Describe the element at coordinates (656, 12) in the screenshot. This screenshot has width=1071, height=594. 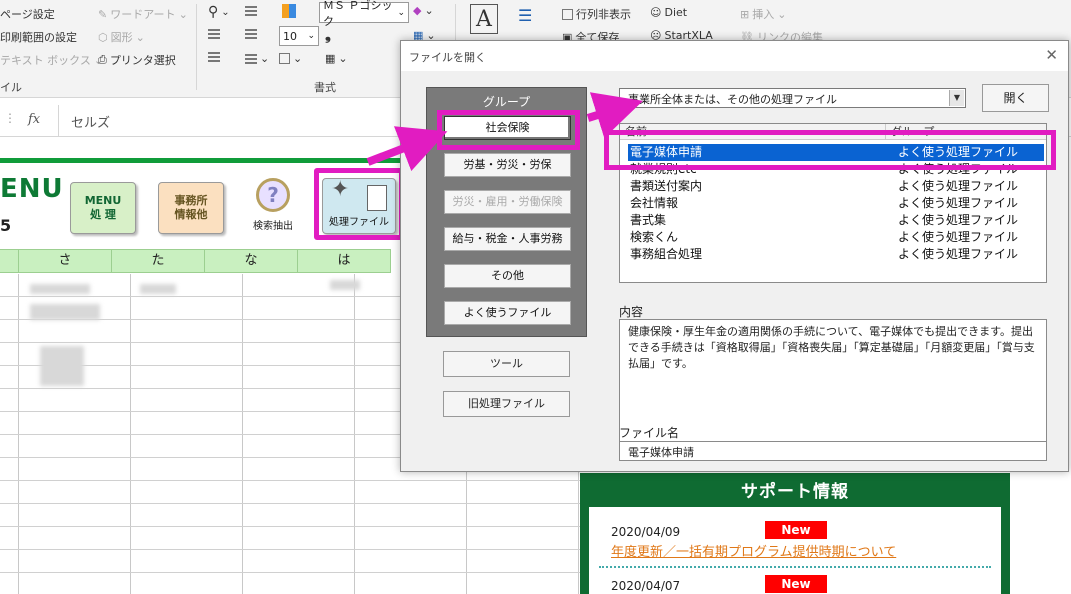
I see `smiley-icon: ☺` at that location.